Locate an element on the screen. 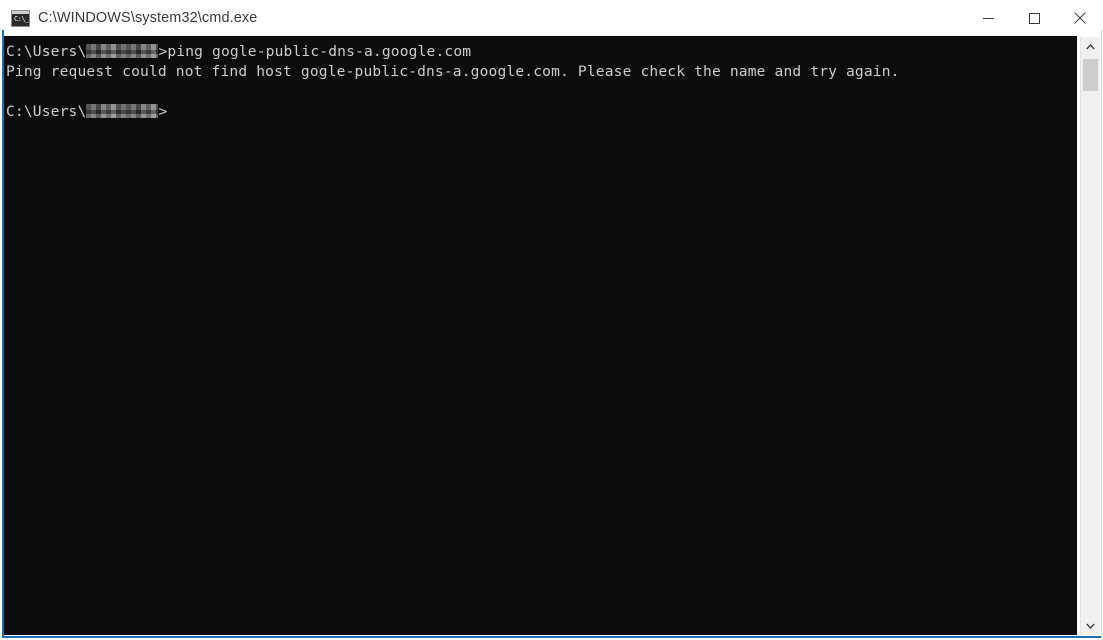  close-button is located at coordinates (1080, 18).